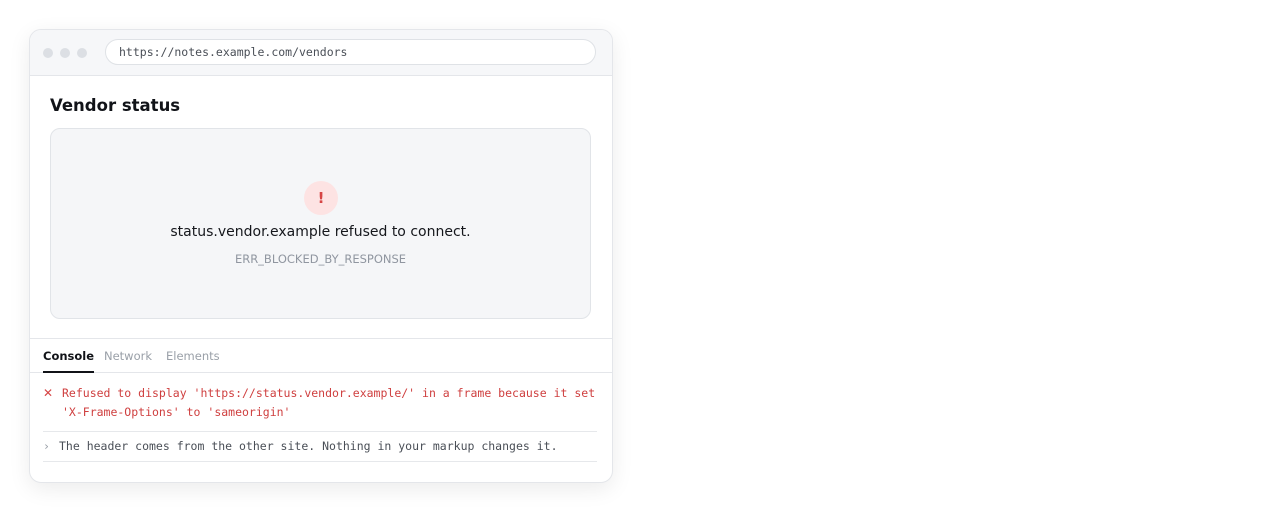  I want to click on page-title: Vendor status, so click(115, 105).